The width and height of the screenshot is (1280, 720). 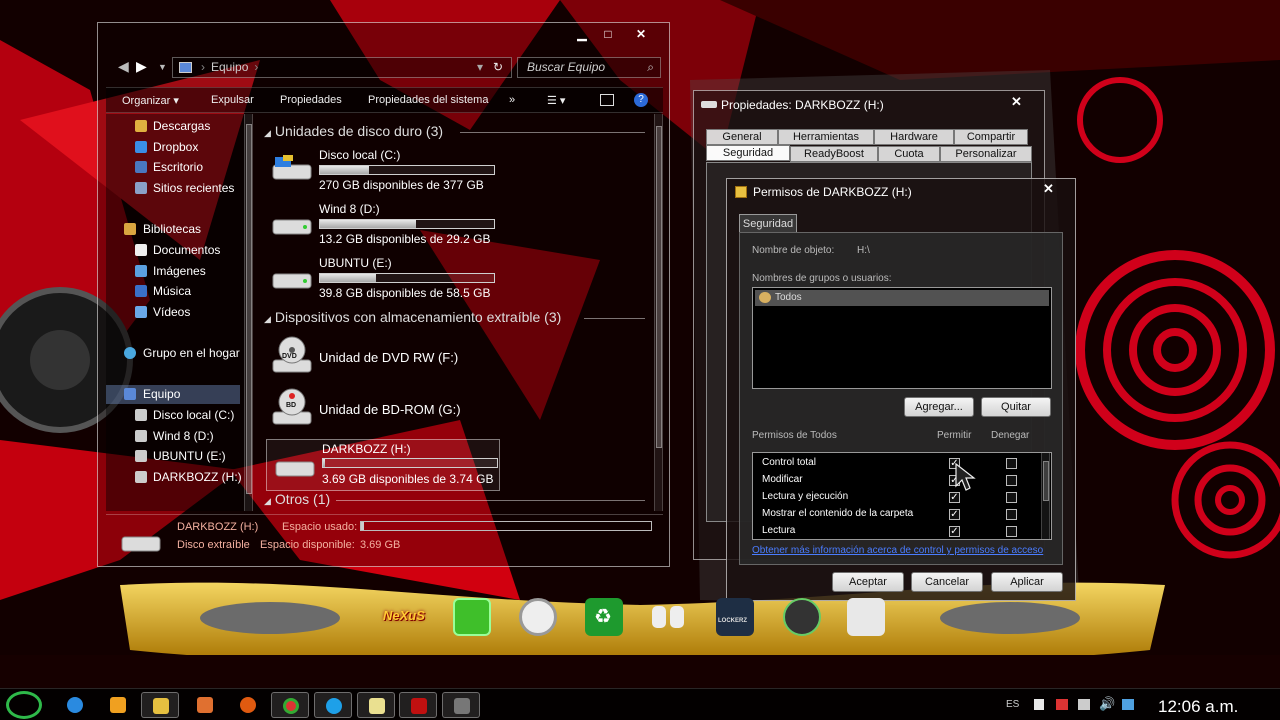 I want to click on help-icon: ?, so click(x=641, y=100).